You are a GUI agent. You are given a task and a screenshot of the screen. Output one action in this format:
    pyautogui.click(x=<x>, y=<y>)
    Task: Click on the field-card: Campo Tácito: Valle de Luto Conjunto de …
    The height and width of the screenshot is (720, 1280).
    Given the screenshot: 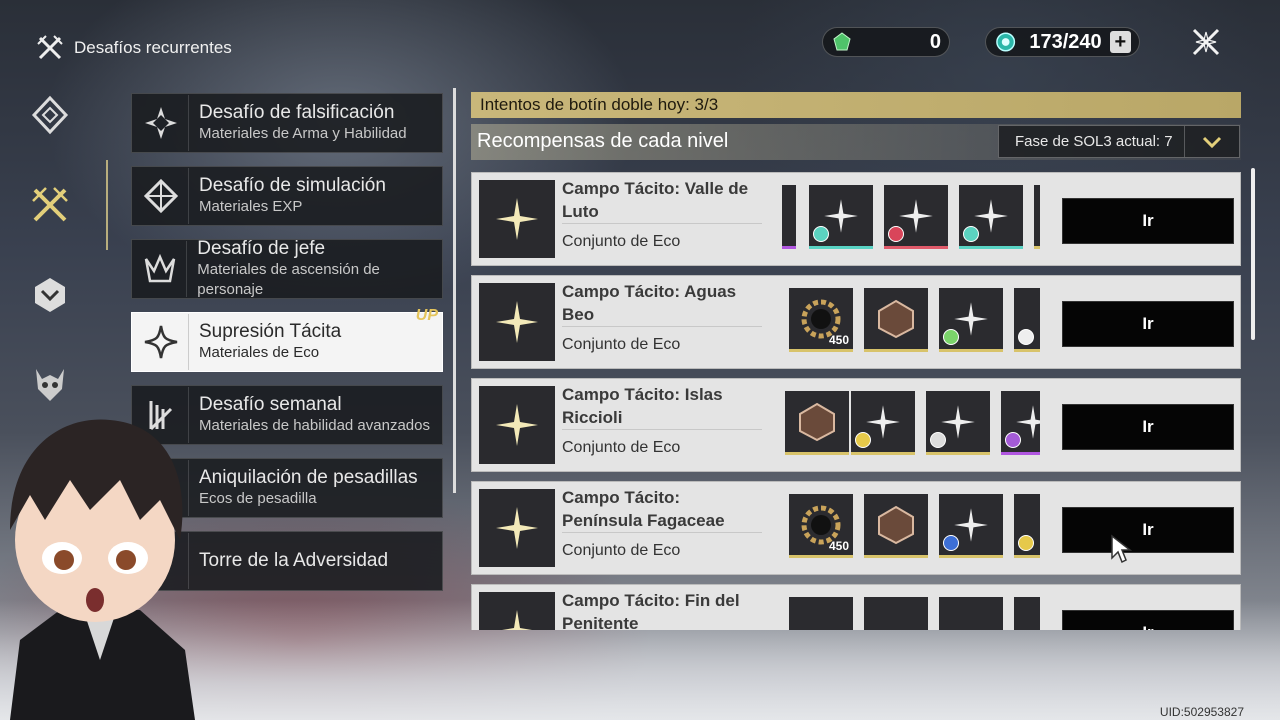 What is the action you would take?
    pyautogui.click(x=856, y=219)
    